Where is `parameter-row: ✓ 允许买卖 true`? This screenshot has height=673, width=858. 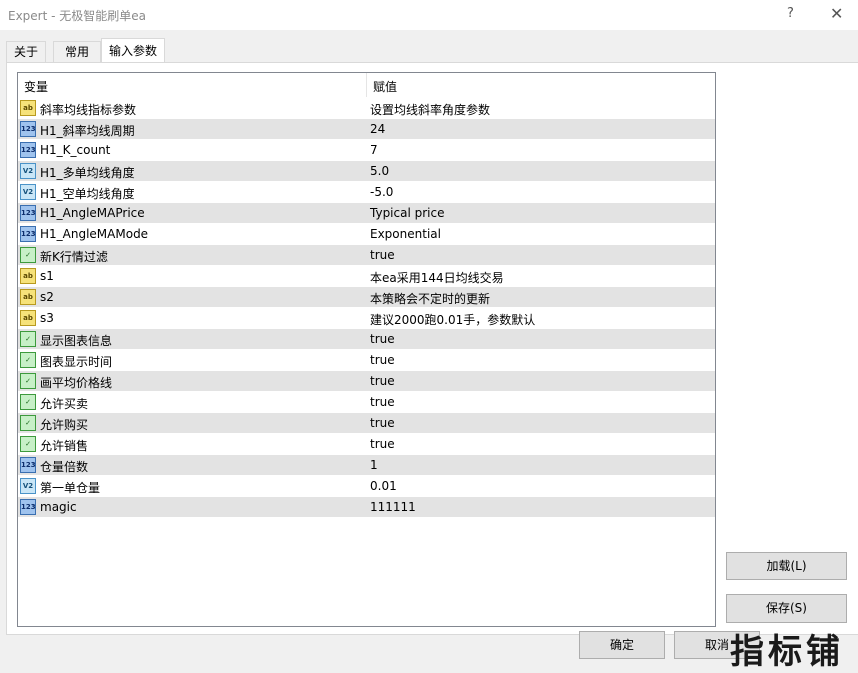
parameter-row: ✓ 允许买卖 true is located at coordinates (366, 402).